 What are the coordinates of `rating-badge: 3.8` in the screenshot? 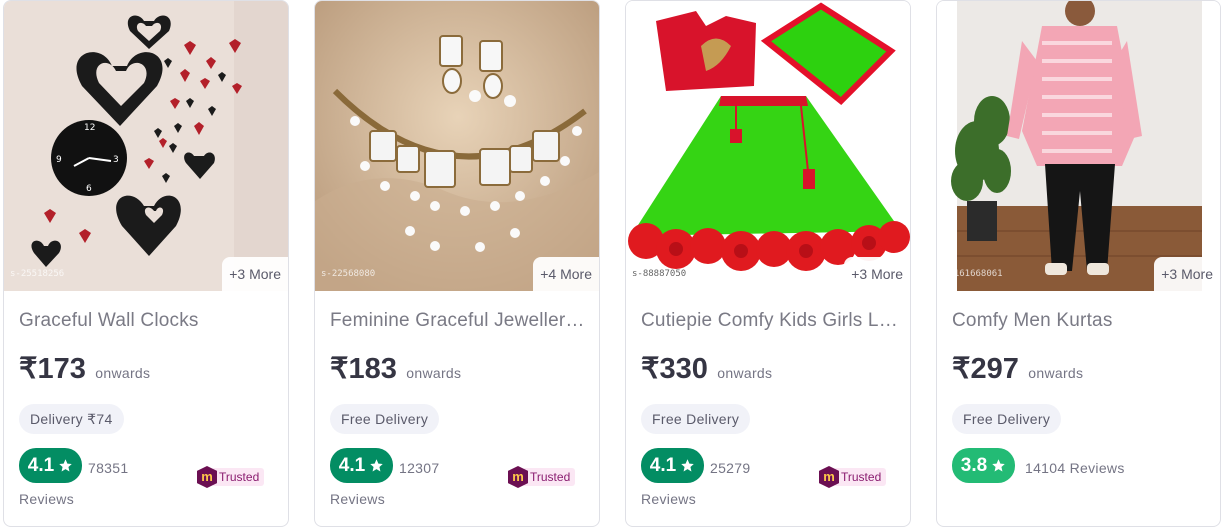 It's located at (983, 465).